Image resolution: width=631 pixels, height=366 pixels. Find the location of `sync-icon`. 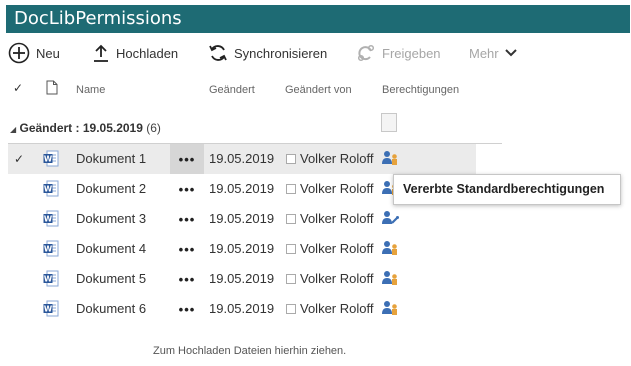

sync-icon is located at coordinates (218, 53).